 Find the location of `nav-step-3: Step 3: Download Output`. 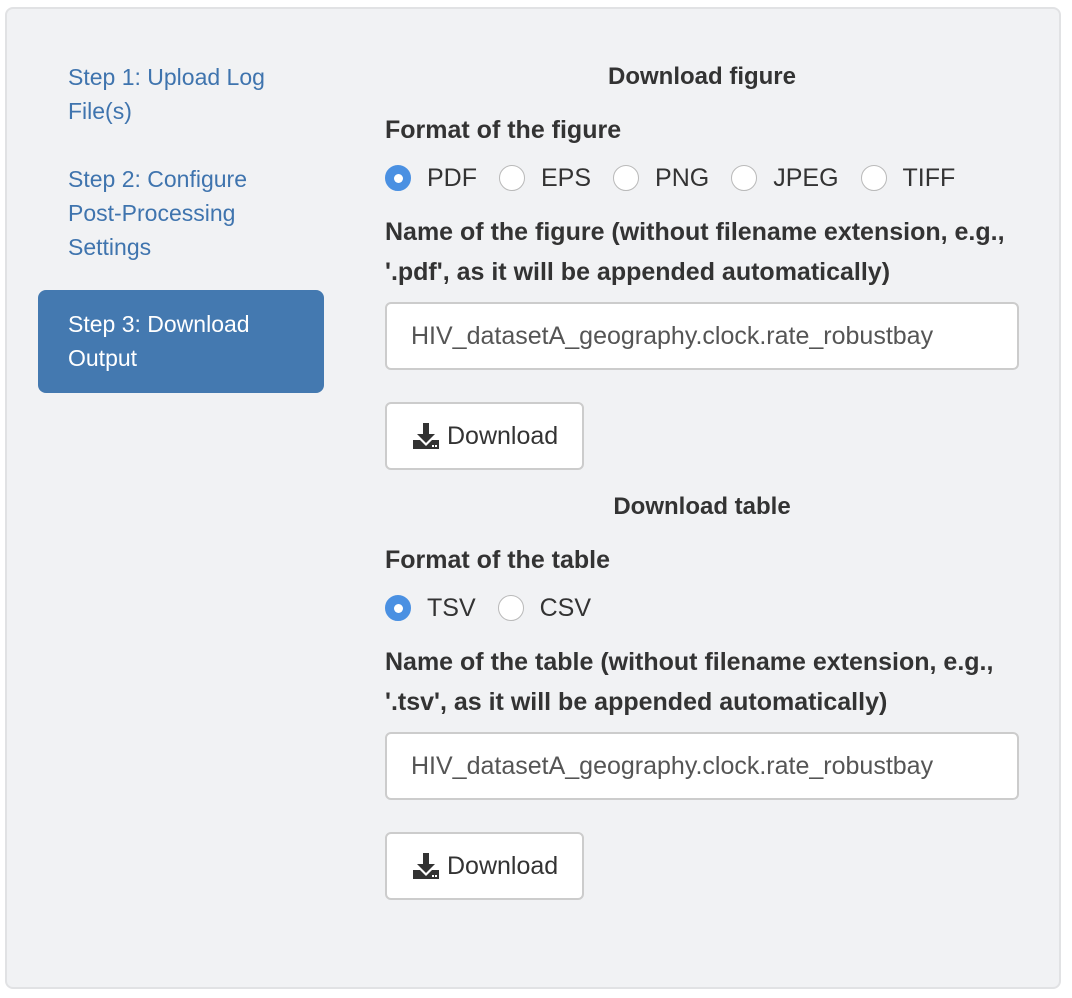

nav-step-3: Step 3: Download Output is located at coordinates (181, 341).